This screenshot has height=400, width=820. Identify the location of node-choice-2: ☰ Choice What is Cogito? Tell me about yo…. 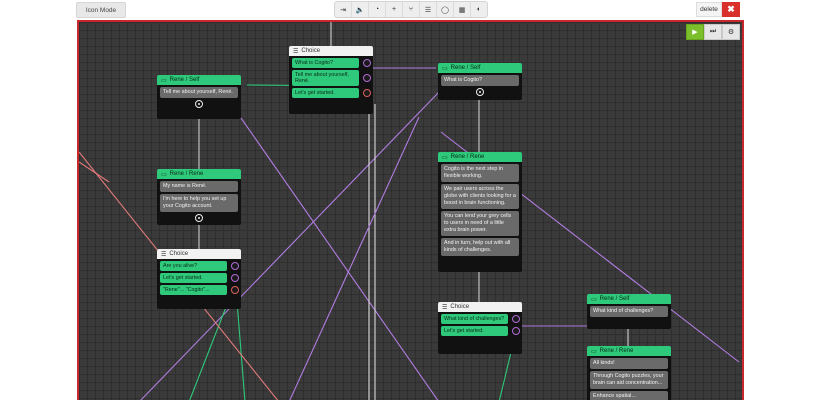
(331, 80).